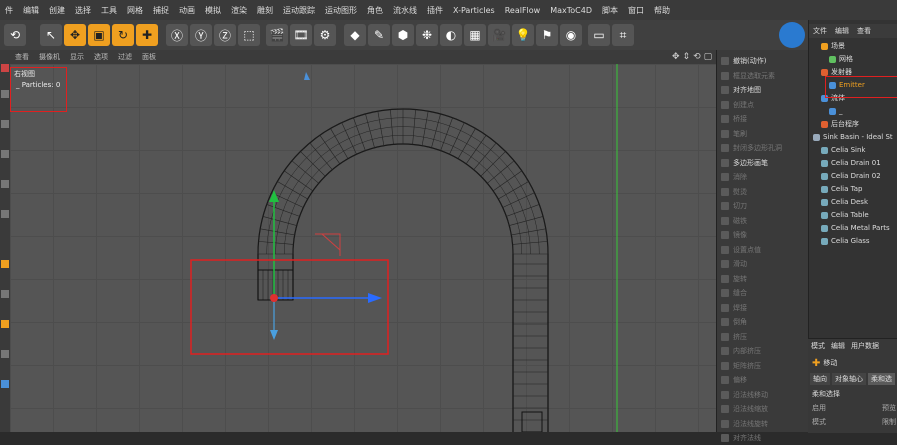 The height and width of the screenshot is (445, 897). I want to click on script-icon: ⌗, so click(623, 35).